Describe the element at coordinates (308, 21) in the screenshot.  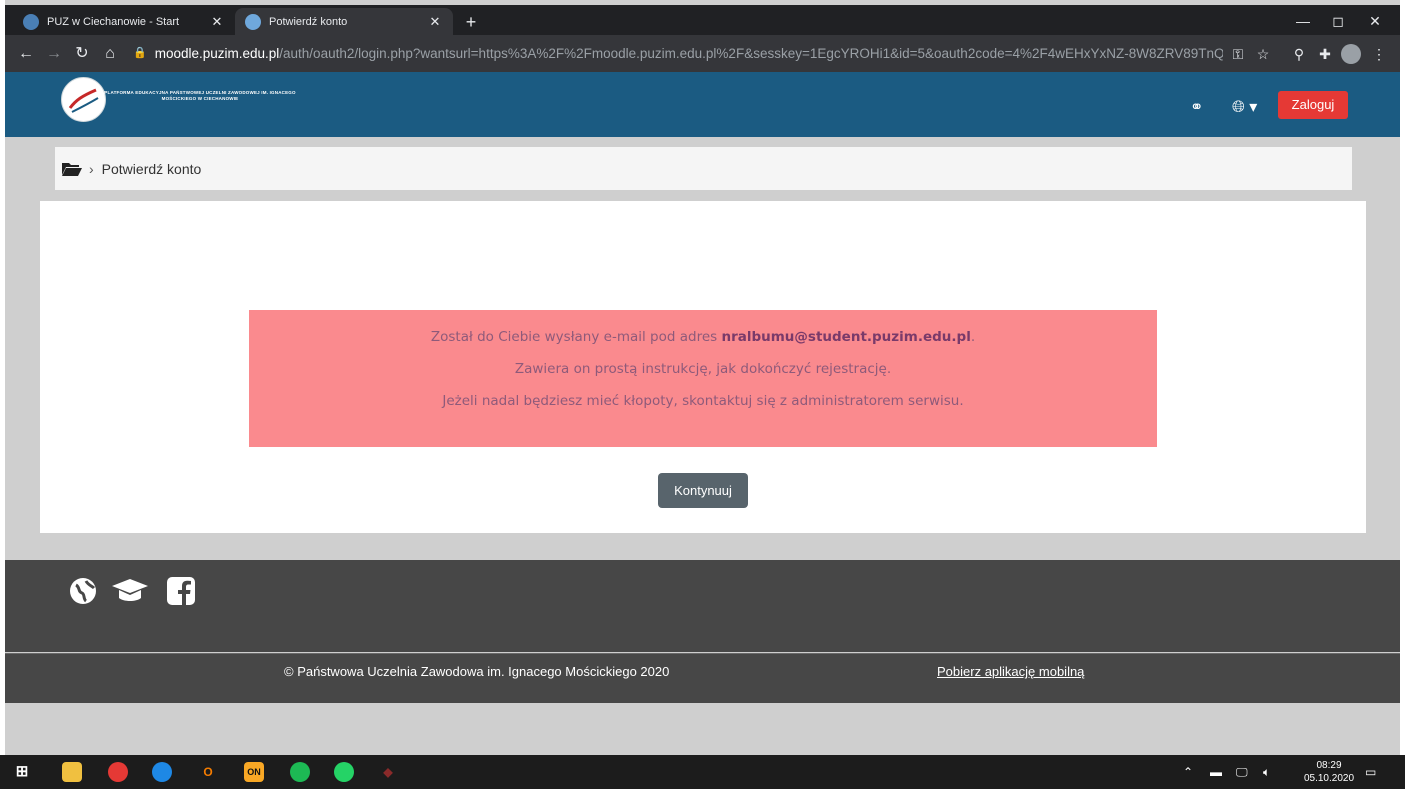
I see `tab-label: Potwierdź konto` at that location.